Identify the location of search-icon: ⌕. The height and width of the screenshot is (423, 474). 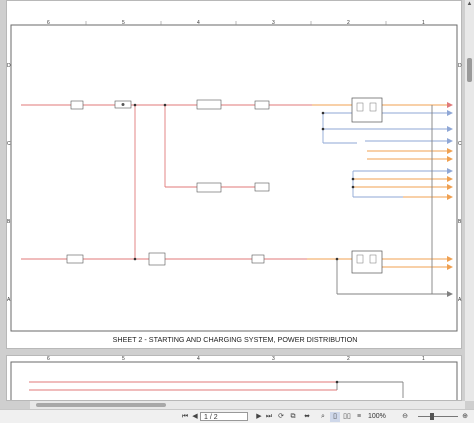
(323, 417).